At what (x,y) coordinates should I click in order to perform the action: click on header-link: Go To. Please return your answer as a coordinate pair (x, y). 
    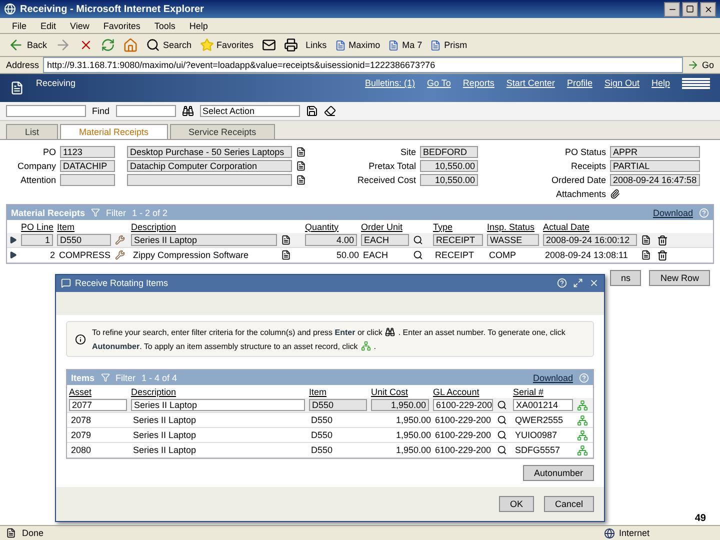
    Looking at the image, I should click on (439, 83).